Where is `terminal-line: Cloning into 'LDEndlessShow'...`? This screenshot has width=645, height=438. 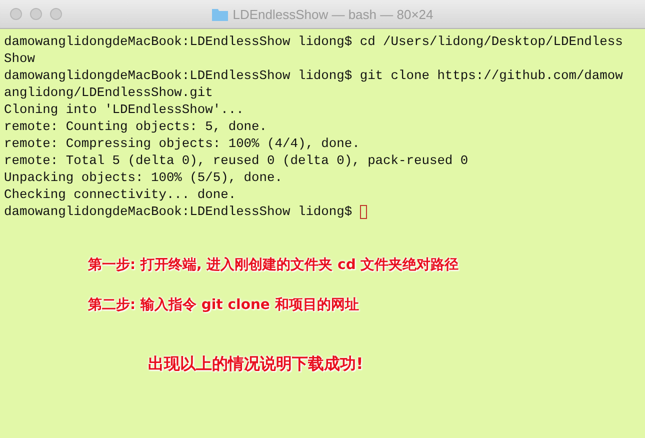 terminal-line: Cloning into 'LDEndlessShow'... is located at coordinates (124, 109).